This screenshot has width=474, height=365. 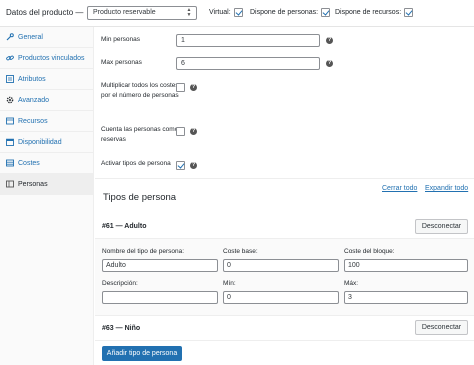 I want to click on tab-advanced-label: Avanzado, so click(x=34, y=100).